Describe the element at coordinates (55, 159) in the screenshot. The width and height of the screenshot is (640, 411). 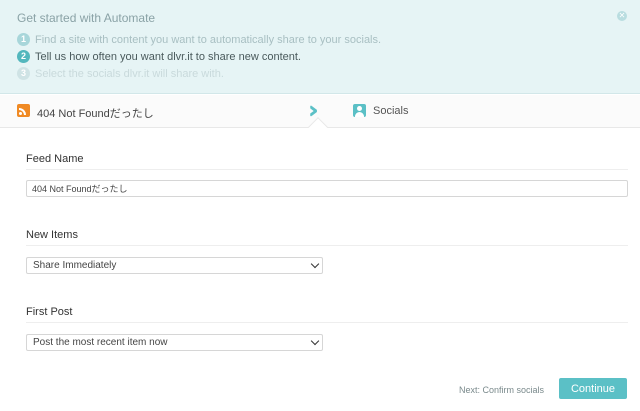
I see `feed-name-label: Feed Name` at that location.